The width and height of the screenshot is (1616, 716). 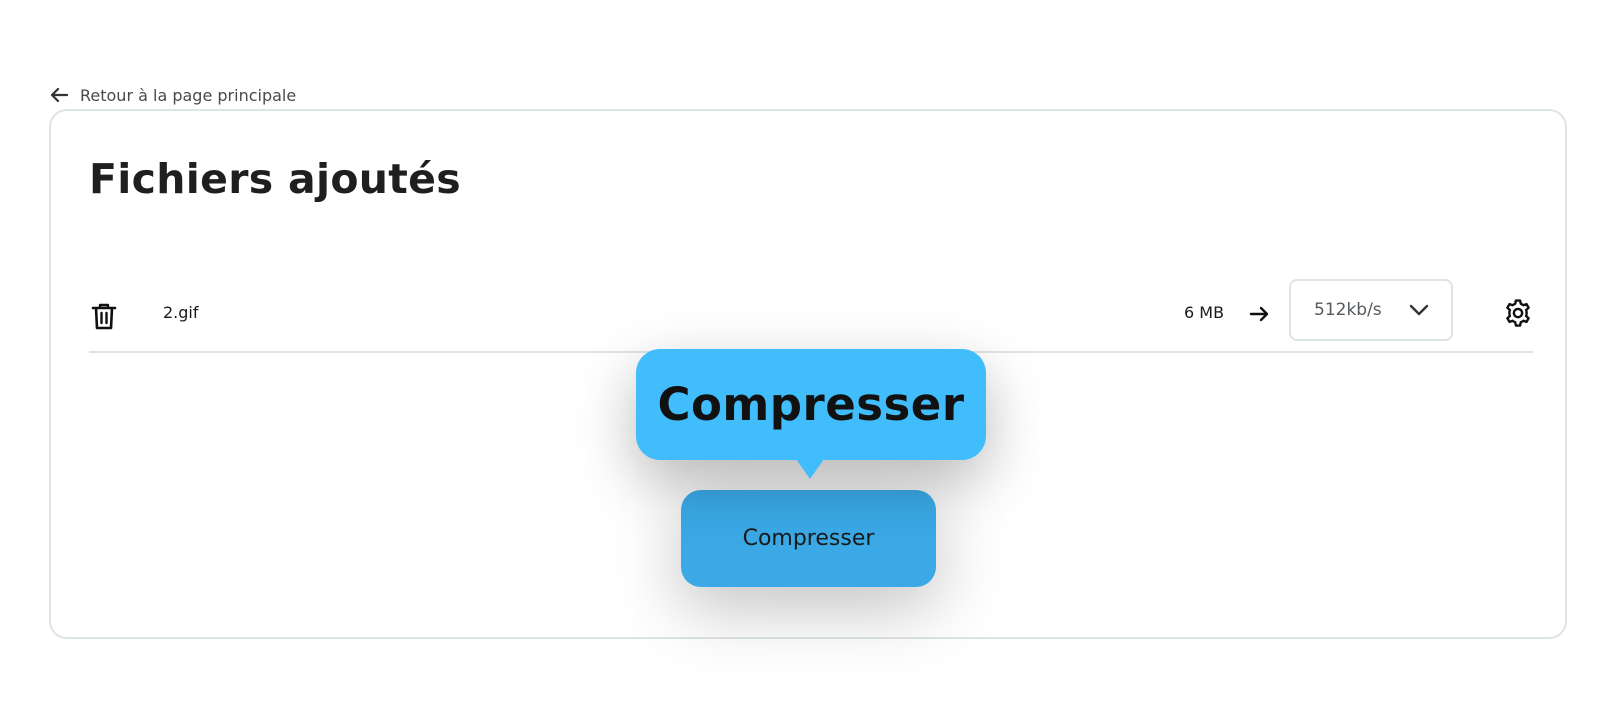 What do you see at coordinates (181, 312) in the screenshot?
I see `file-name: 2.gif` at bounding box center [181, 312].